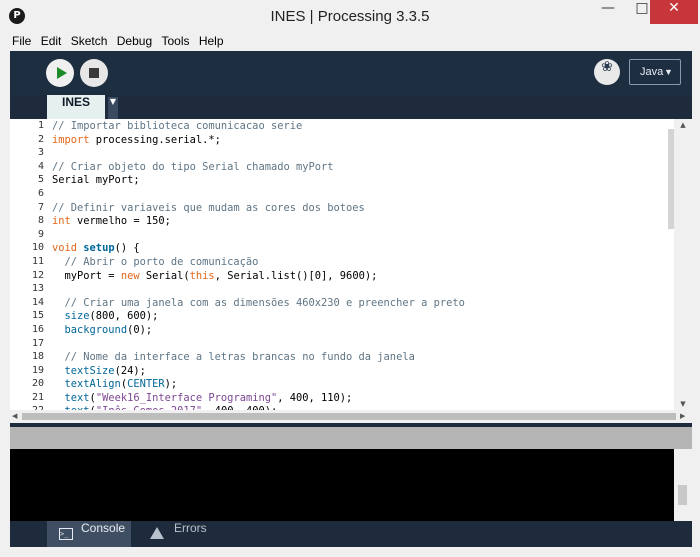 The height and width of the screenshot is (557, 700). Describe the element at coordinates (351, 485) in the screenshot. I see `console-output` at that location.